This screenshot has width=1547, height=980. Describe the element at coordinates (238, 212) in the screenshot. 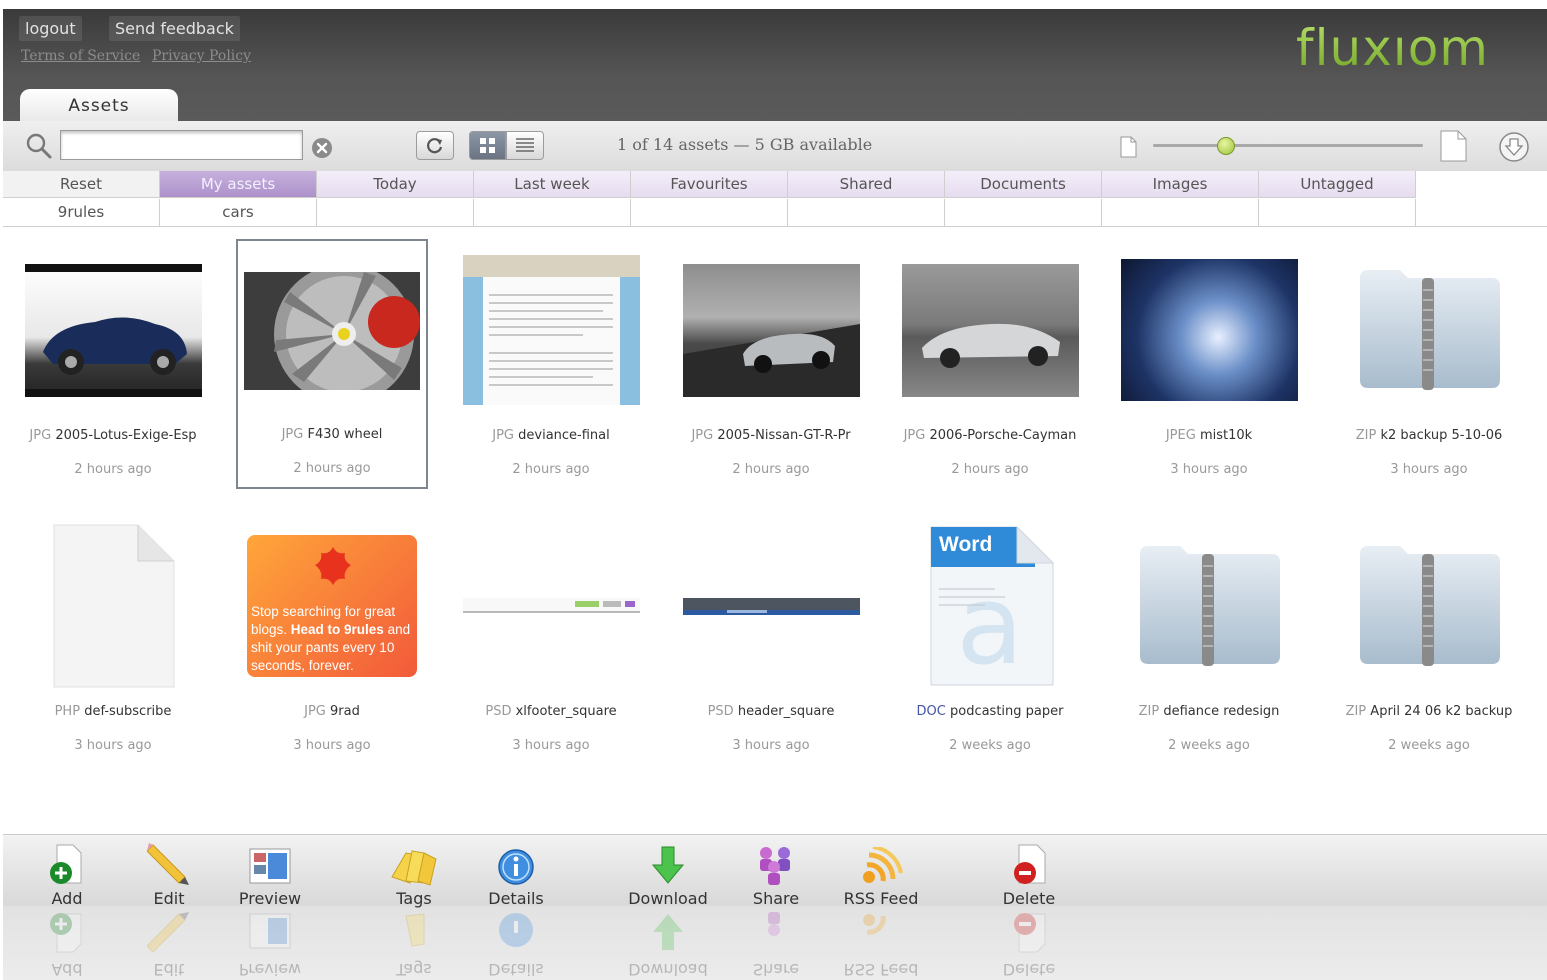

I see `tag-cars: cars` at that location.